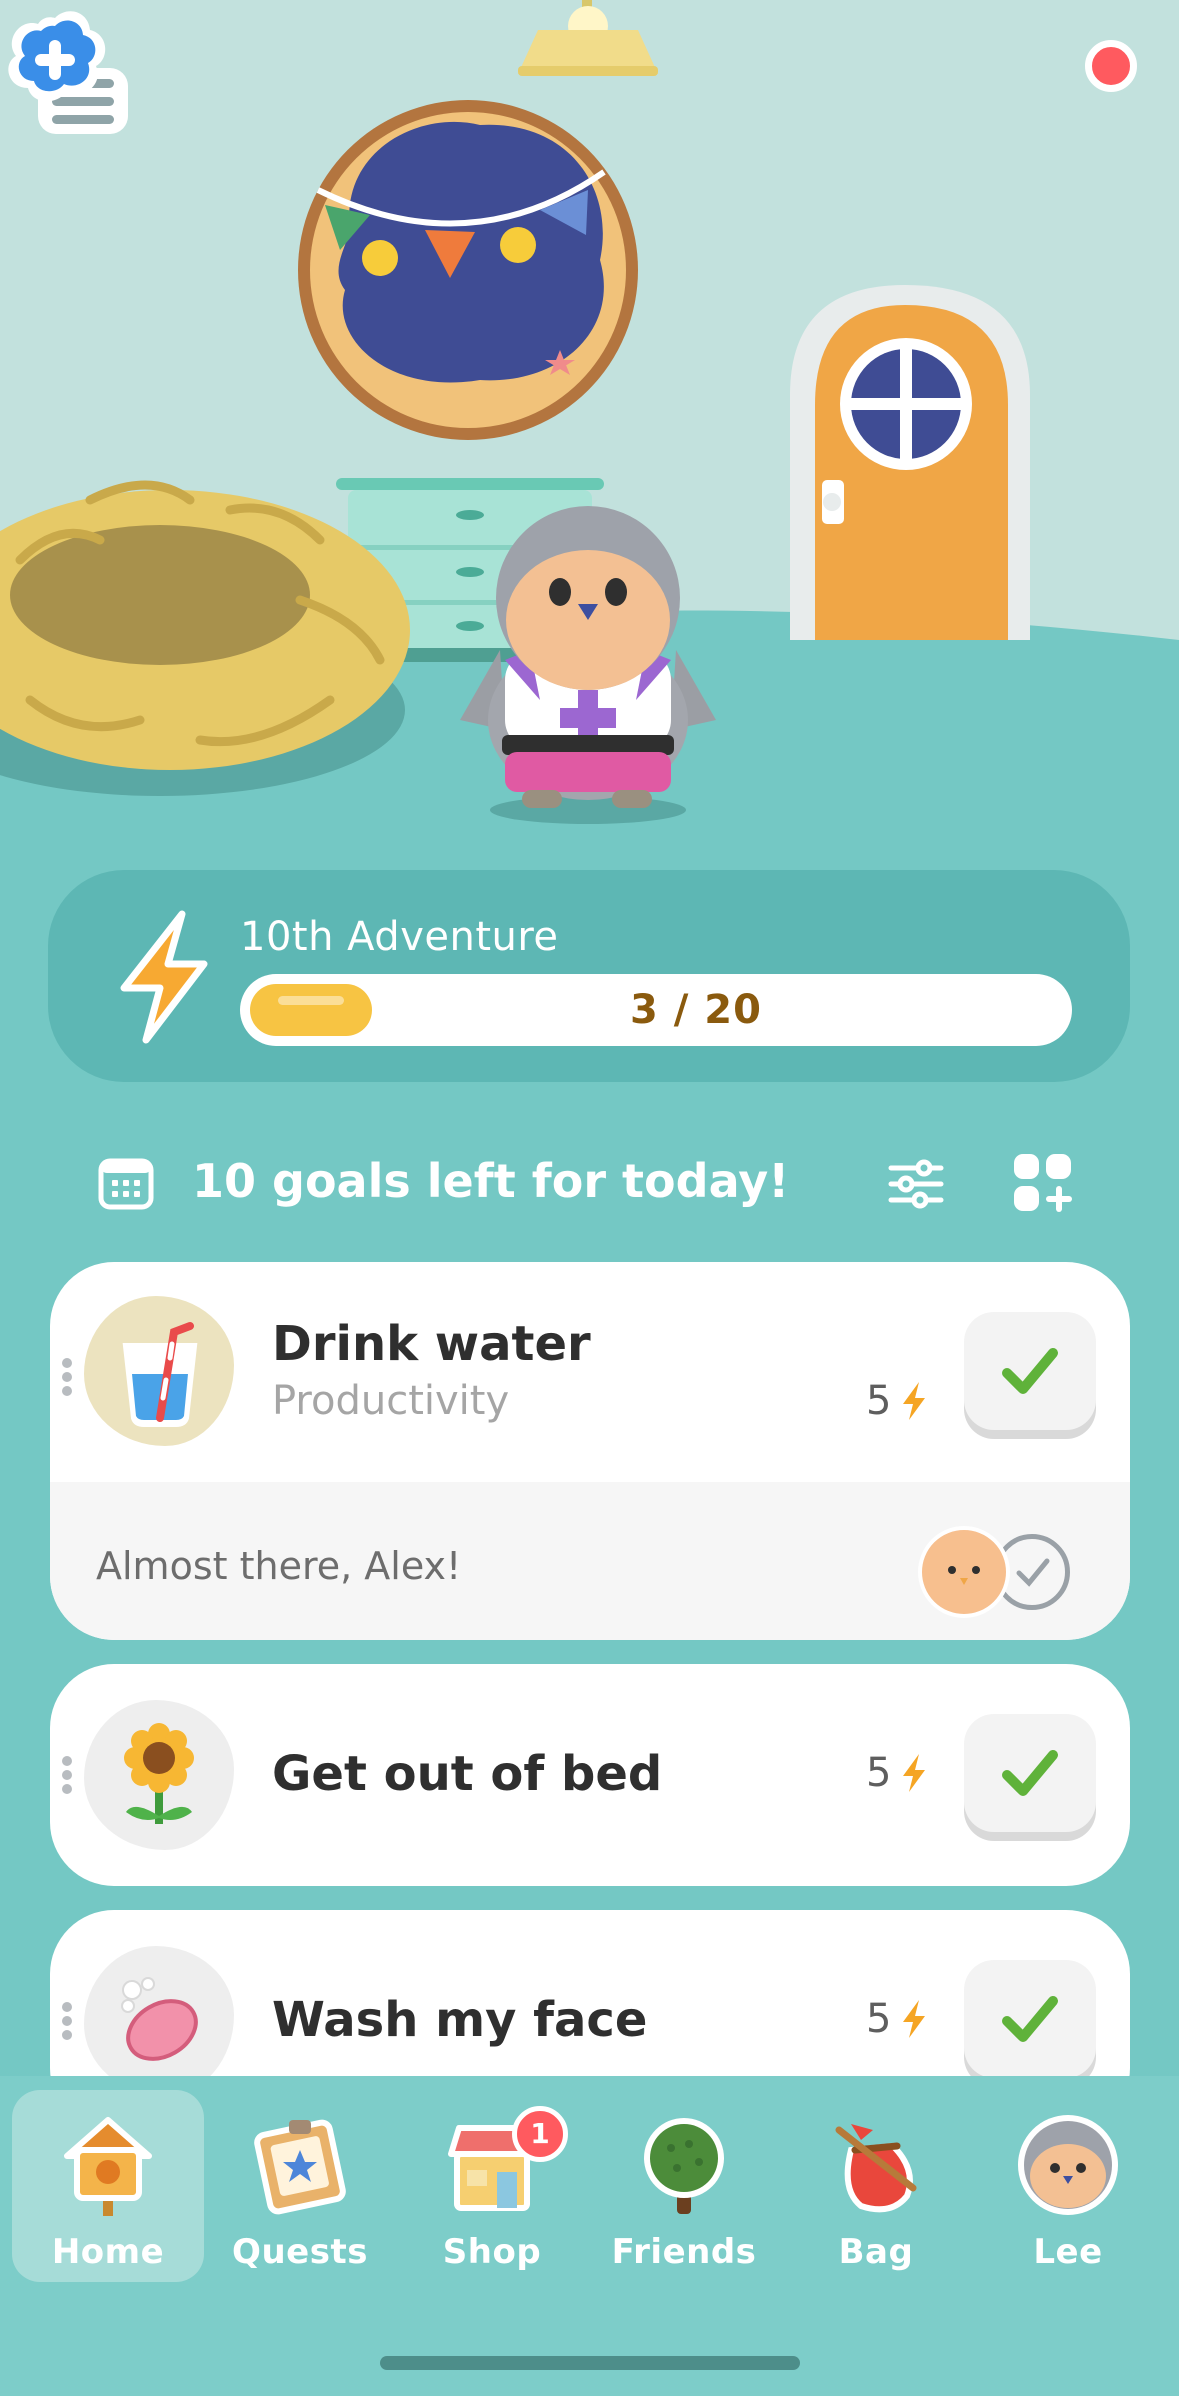  What do you see at coordinates (391, 1401) in the screenshot?
I see `goal-category: Productivity` at bounding box center [391, 1401].